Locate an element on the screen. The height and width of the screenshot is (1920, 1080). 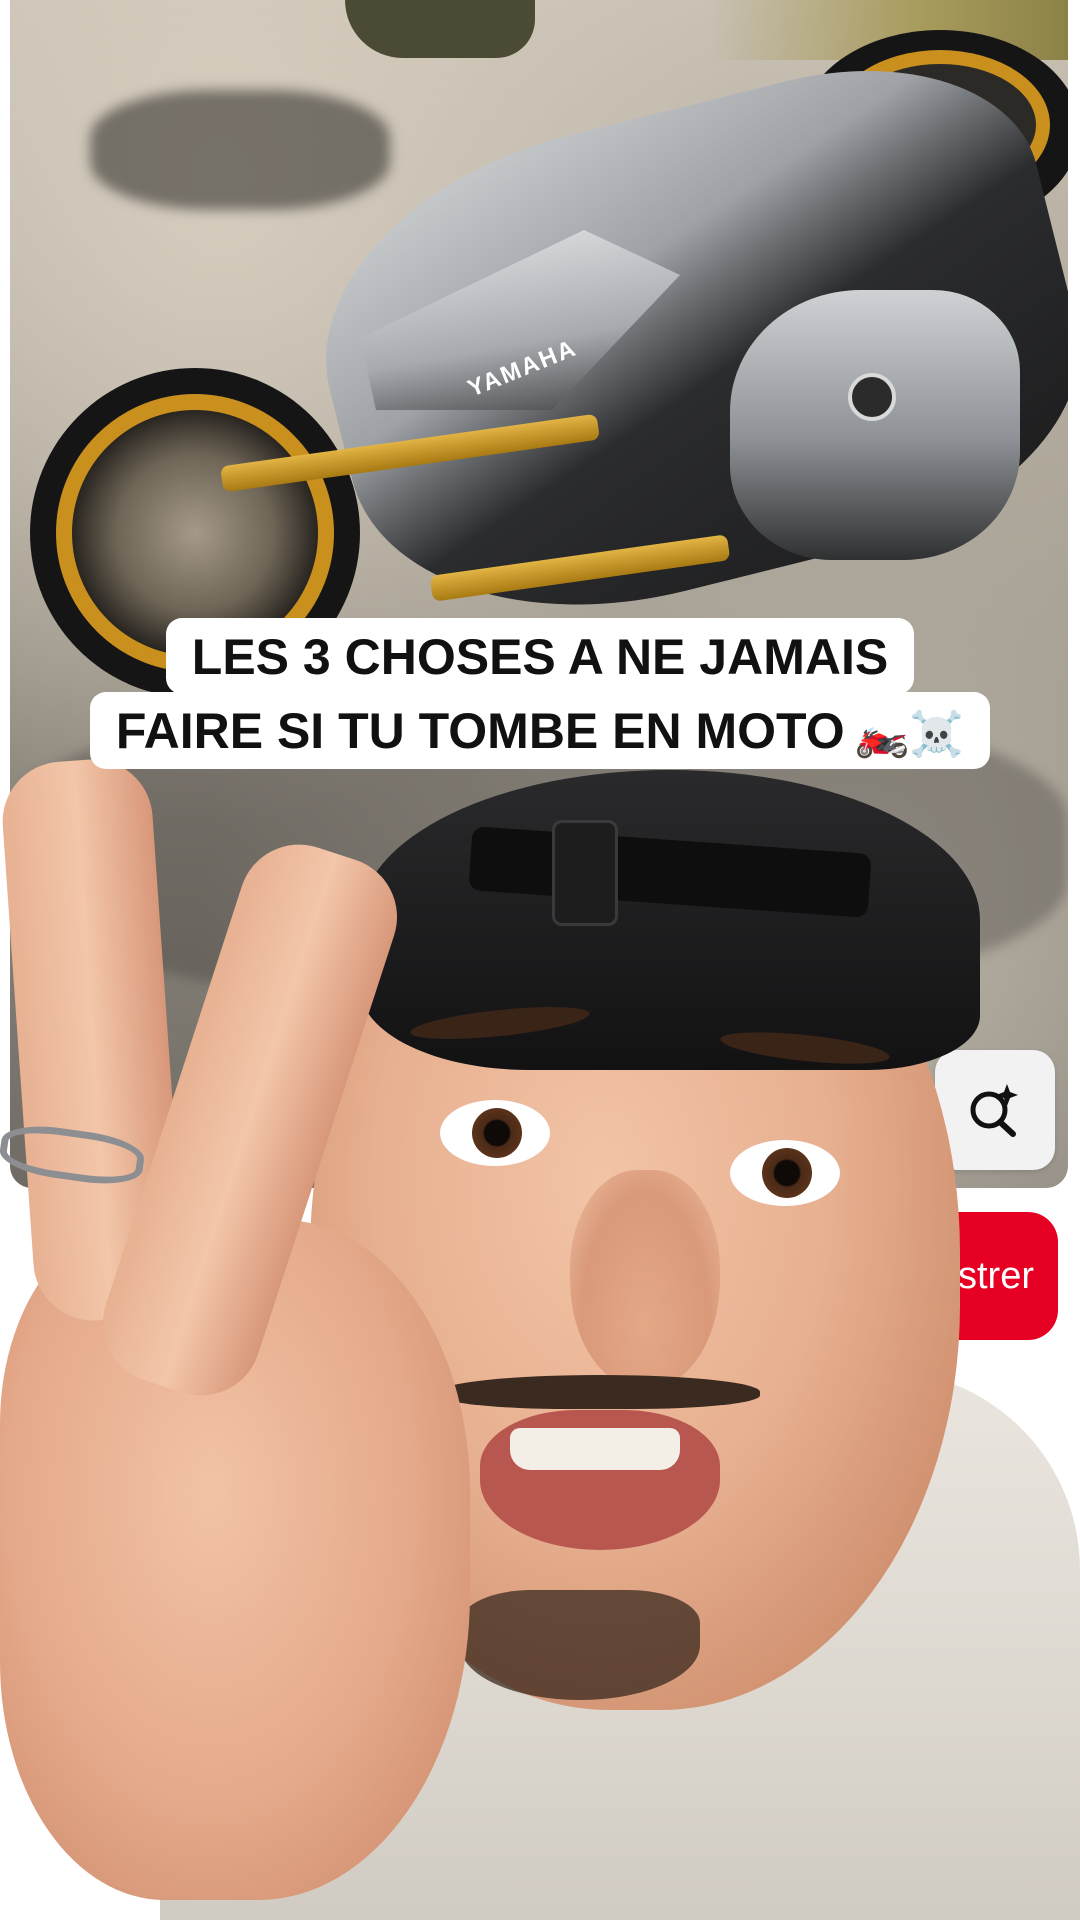
caption-line-2: FAIRE SI TU TOMBE EN MOTO 🏍️☠️ is located at coordinates (540, 730).